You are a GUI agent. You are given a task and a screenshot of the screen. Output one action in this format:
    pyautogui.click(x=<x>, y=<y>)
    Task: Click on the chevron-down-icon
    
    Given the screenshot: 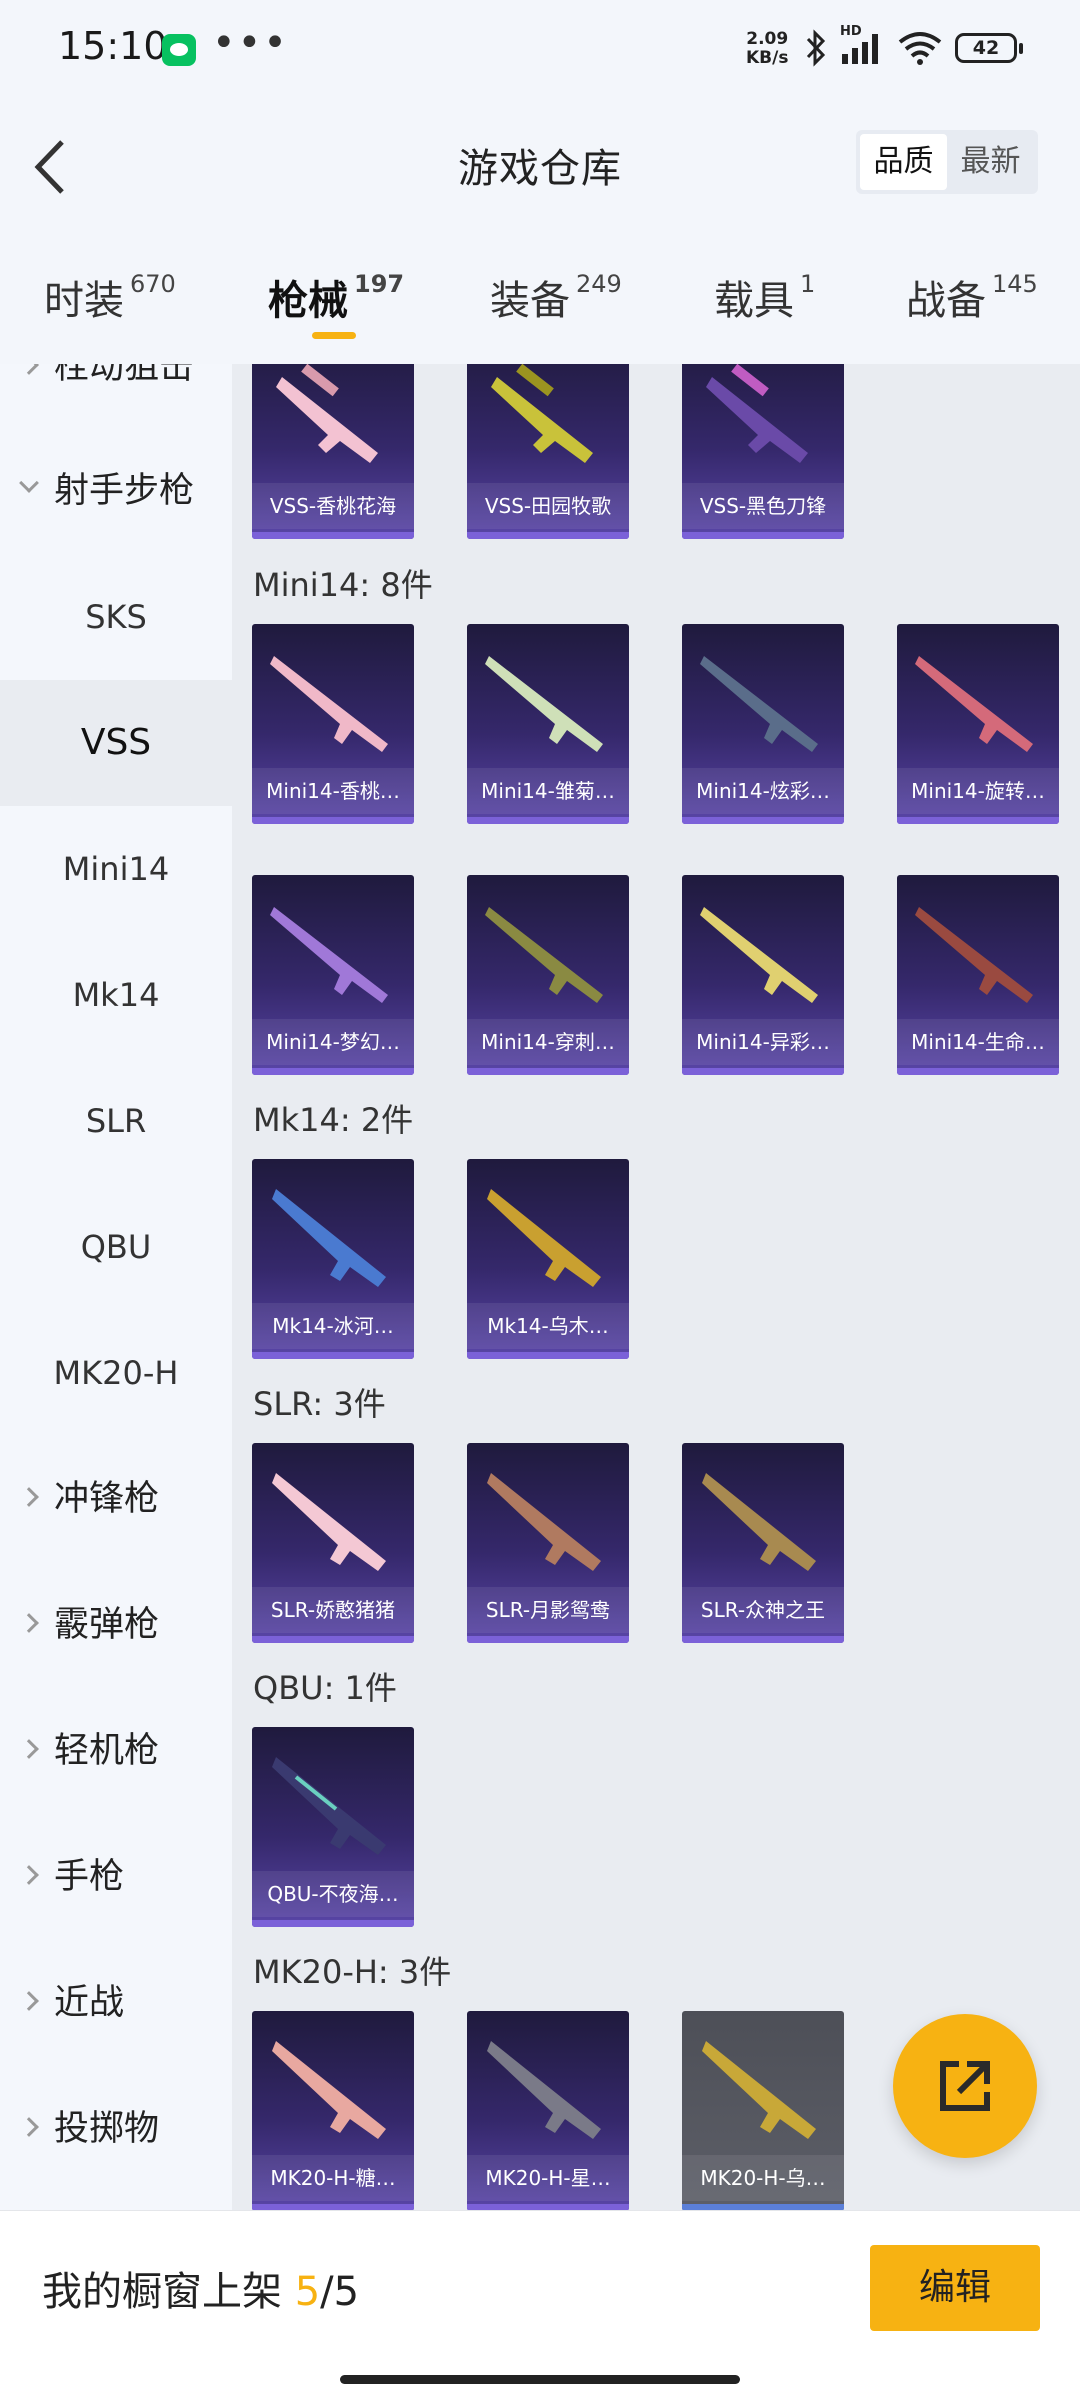 What is the action you would take?
    pyautogui.click(x=29, y=483)
    